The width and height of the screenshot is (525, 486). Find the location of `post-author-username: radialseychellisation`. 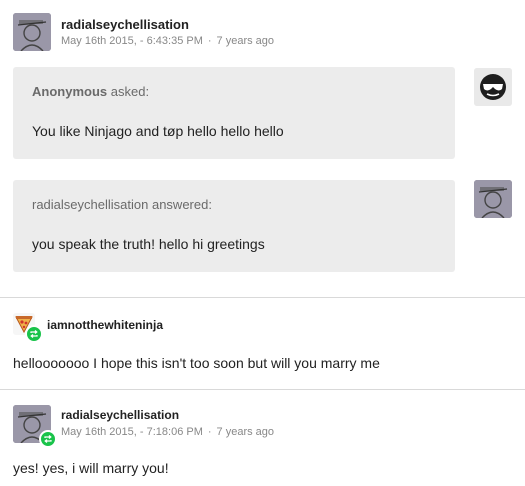

post-author-username: radialseychellisation is located at coordinates (125, 24).